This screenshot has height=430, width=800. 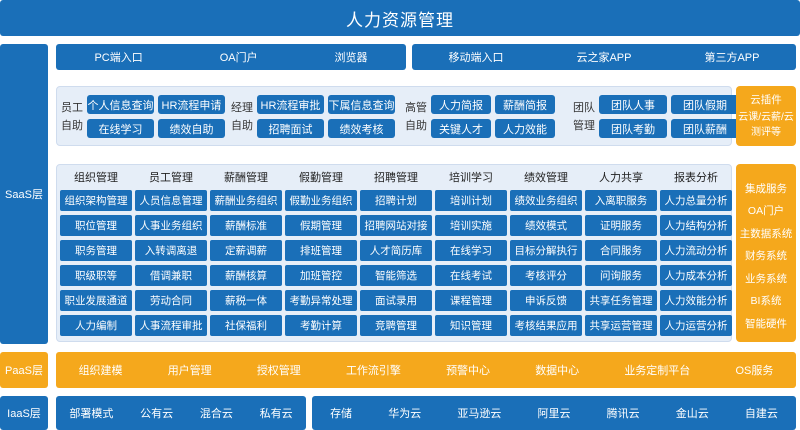 I want to click on module-item: 课程管理, so click(x=471, y=300).